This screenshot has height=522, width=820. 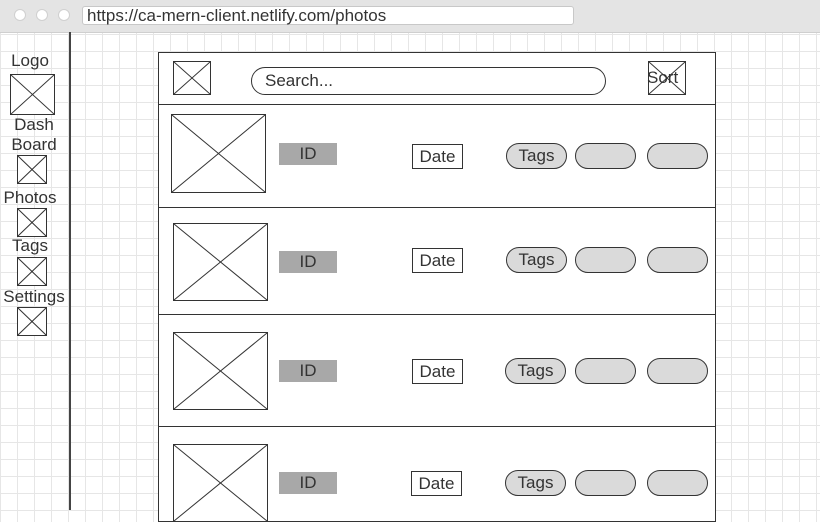 What do you see at coordinates (32, 94) in the screenshot?
I see `logo-image-placeholder` at bounding box center [32, 94].